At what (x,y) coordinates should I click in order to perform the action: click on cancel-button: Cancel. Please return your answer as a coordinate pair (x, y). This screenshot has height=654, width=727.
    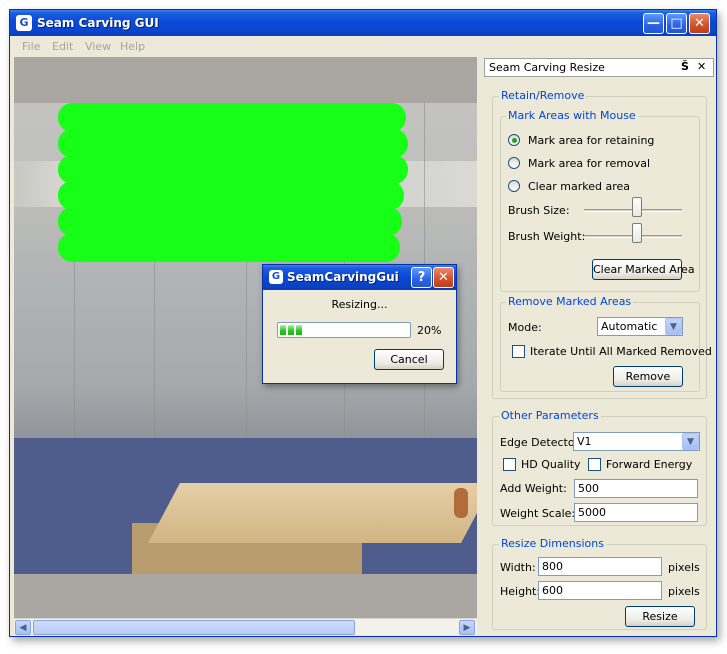
    Looking at the image, I should click on (409, 359).